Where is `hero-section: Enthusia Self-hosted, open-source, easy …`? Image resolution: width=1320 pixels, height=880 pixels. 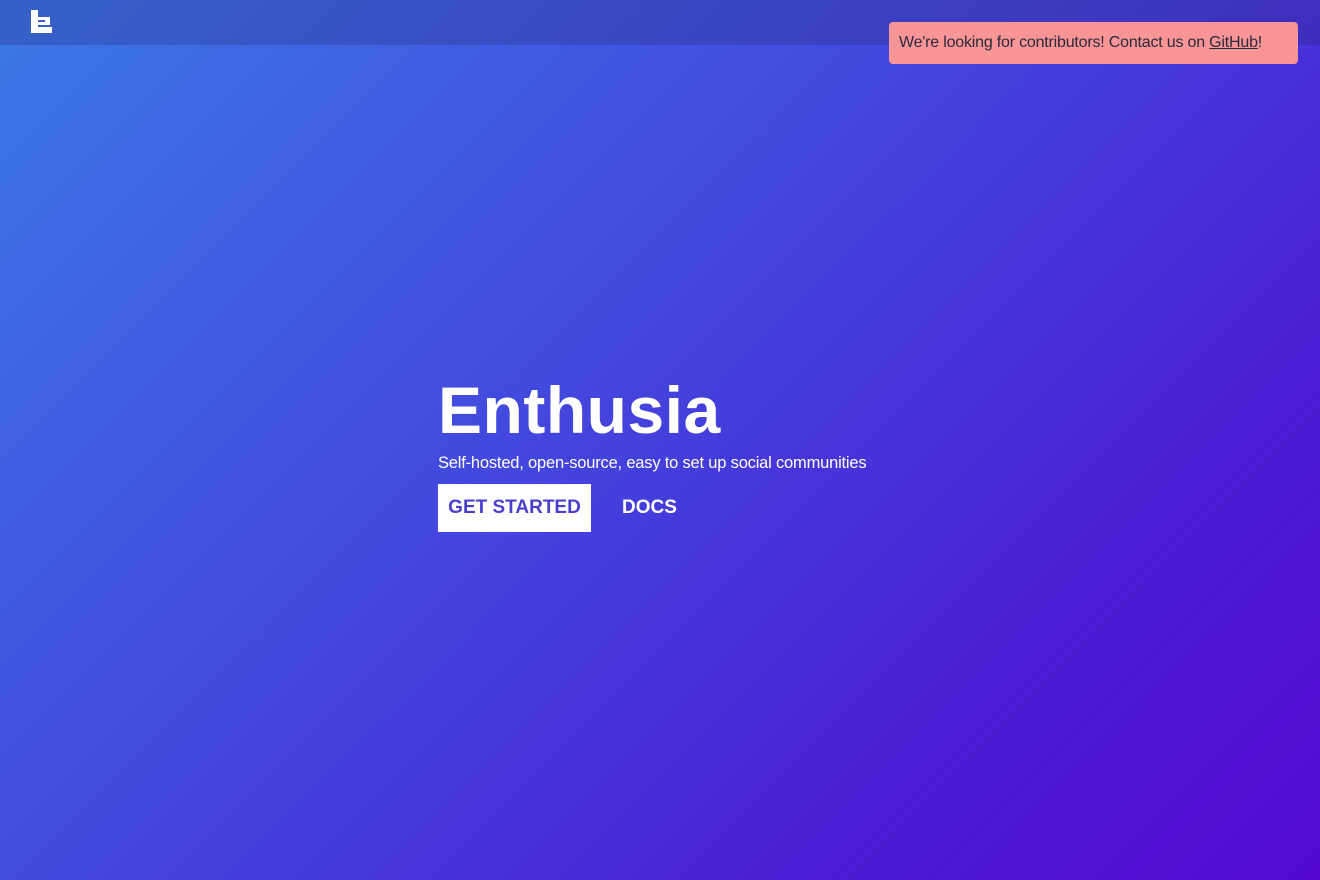 hero-section: Enthusia Self-hosted, open-source, easy … is located at coordinates (698, 452).